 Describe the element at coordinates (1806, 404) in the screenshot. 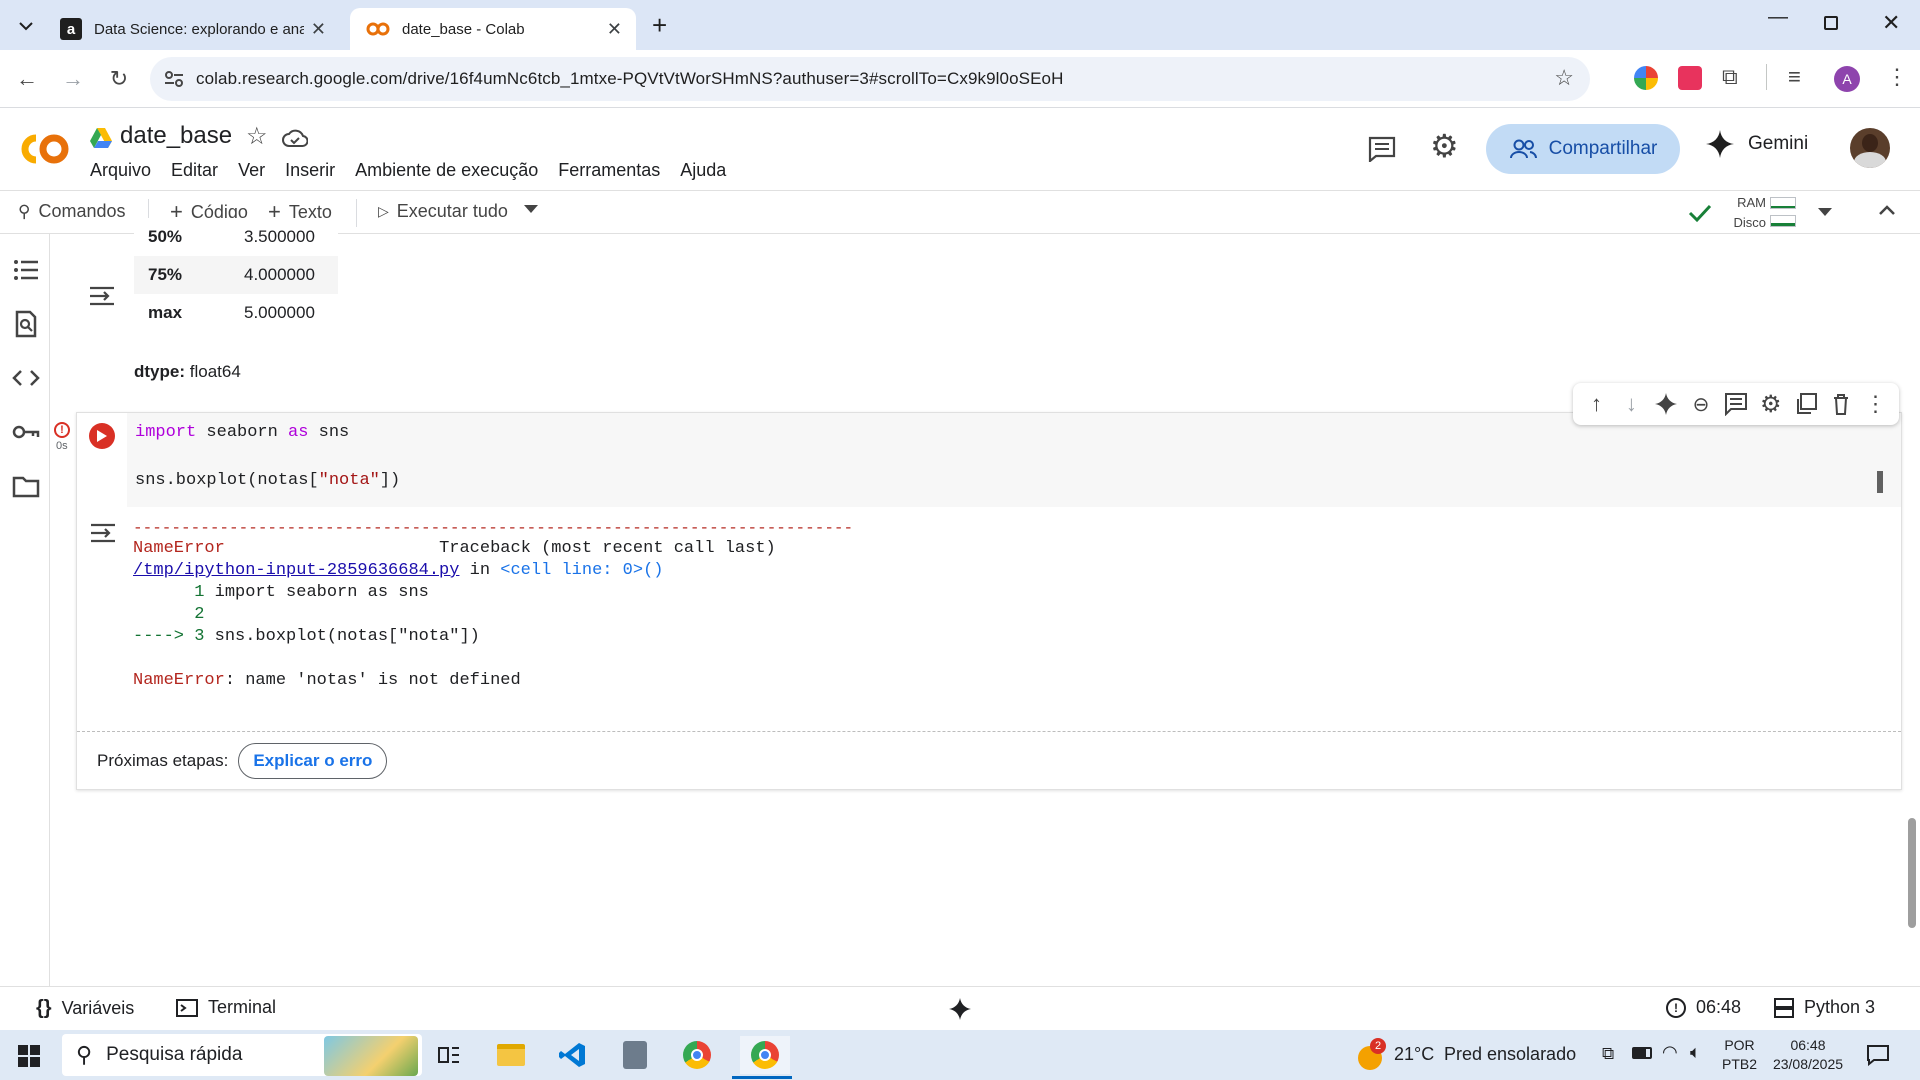

I see `mirror-cell-icon` at that location.